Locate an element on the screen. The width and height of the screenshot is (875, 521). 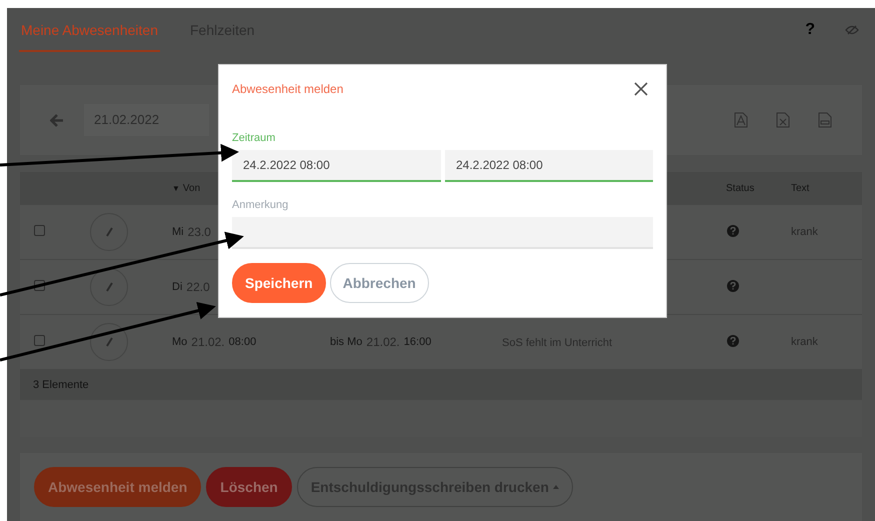
weekday: Di is located at coordinates (177, 287).